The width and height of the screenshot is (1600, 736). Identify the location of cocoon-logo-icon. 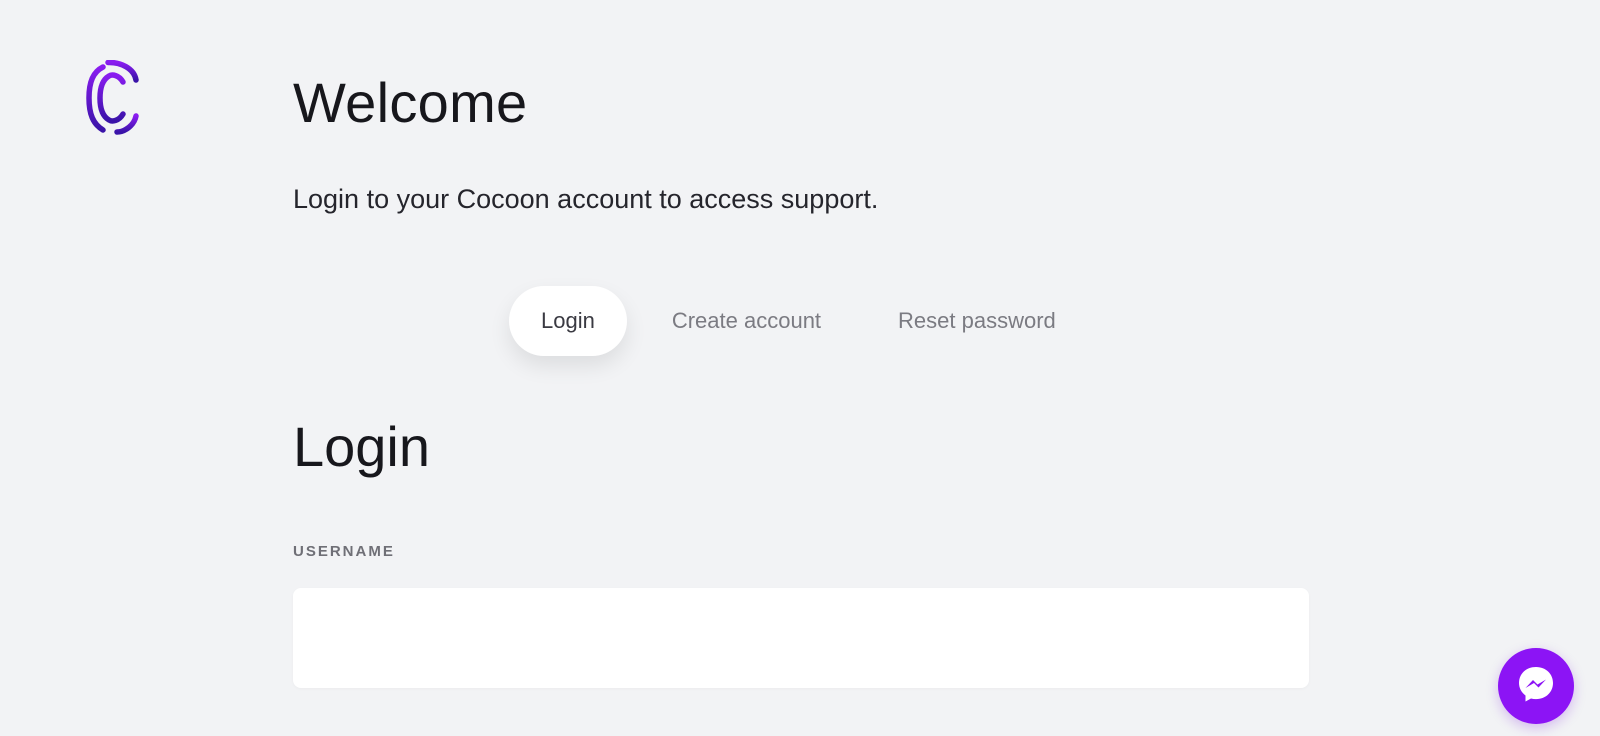
(113, 98).